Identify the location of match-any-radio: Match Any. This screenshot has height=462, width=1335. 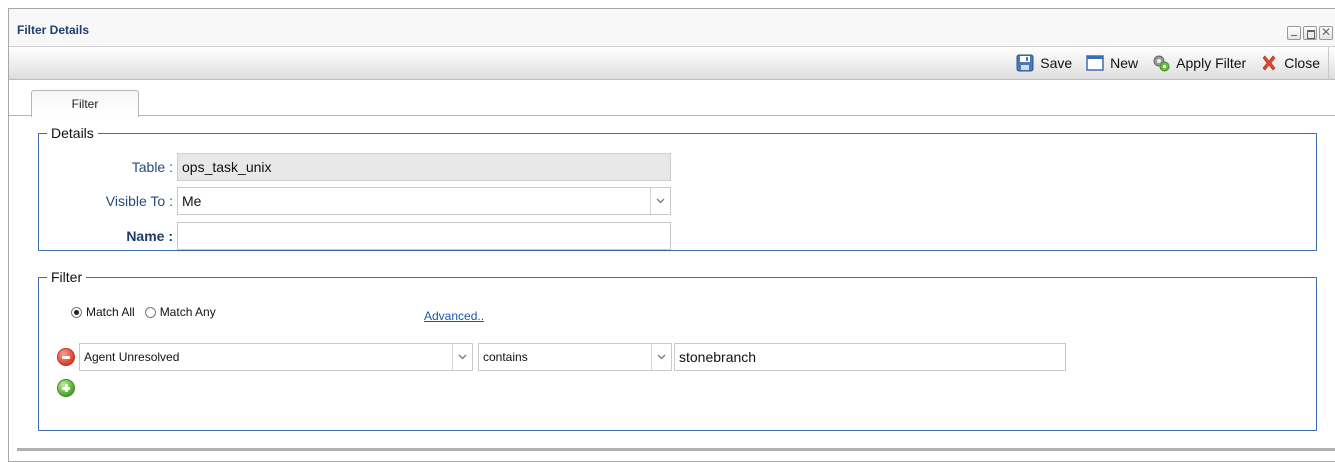
(180, 312).